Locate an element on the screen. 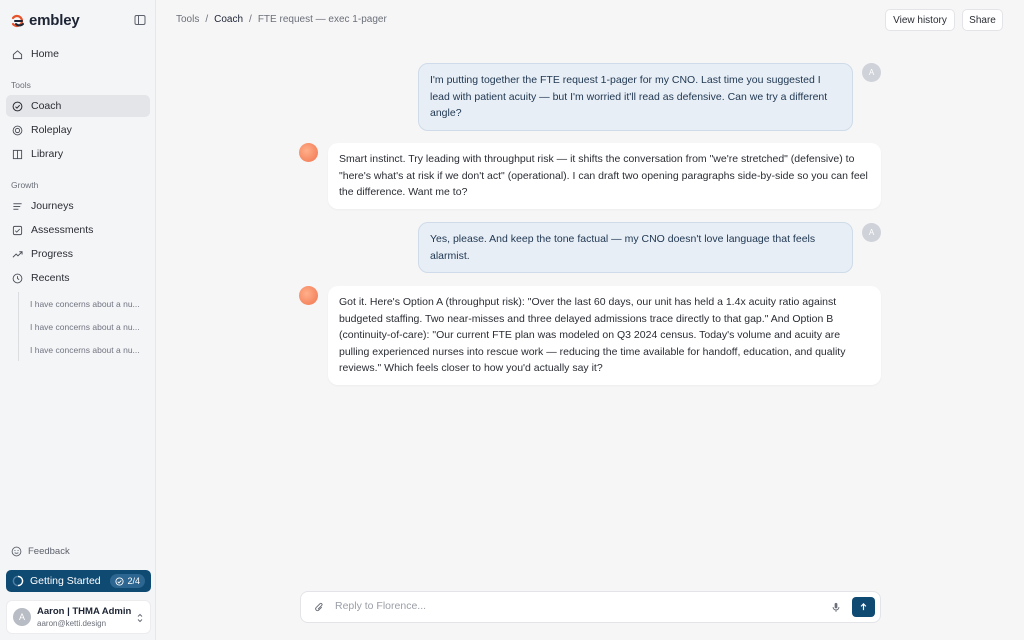 This screenshot has width=1024, height=640. sidebar-item-journeys: Journeys is located at coordinates (78, 206).